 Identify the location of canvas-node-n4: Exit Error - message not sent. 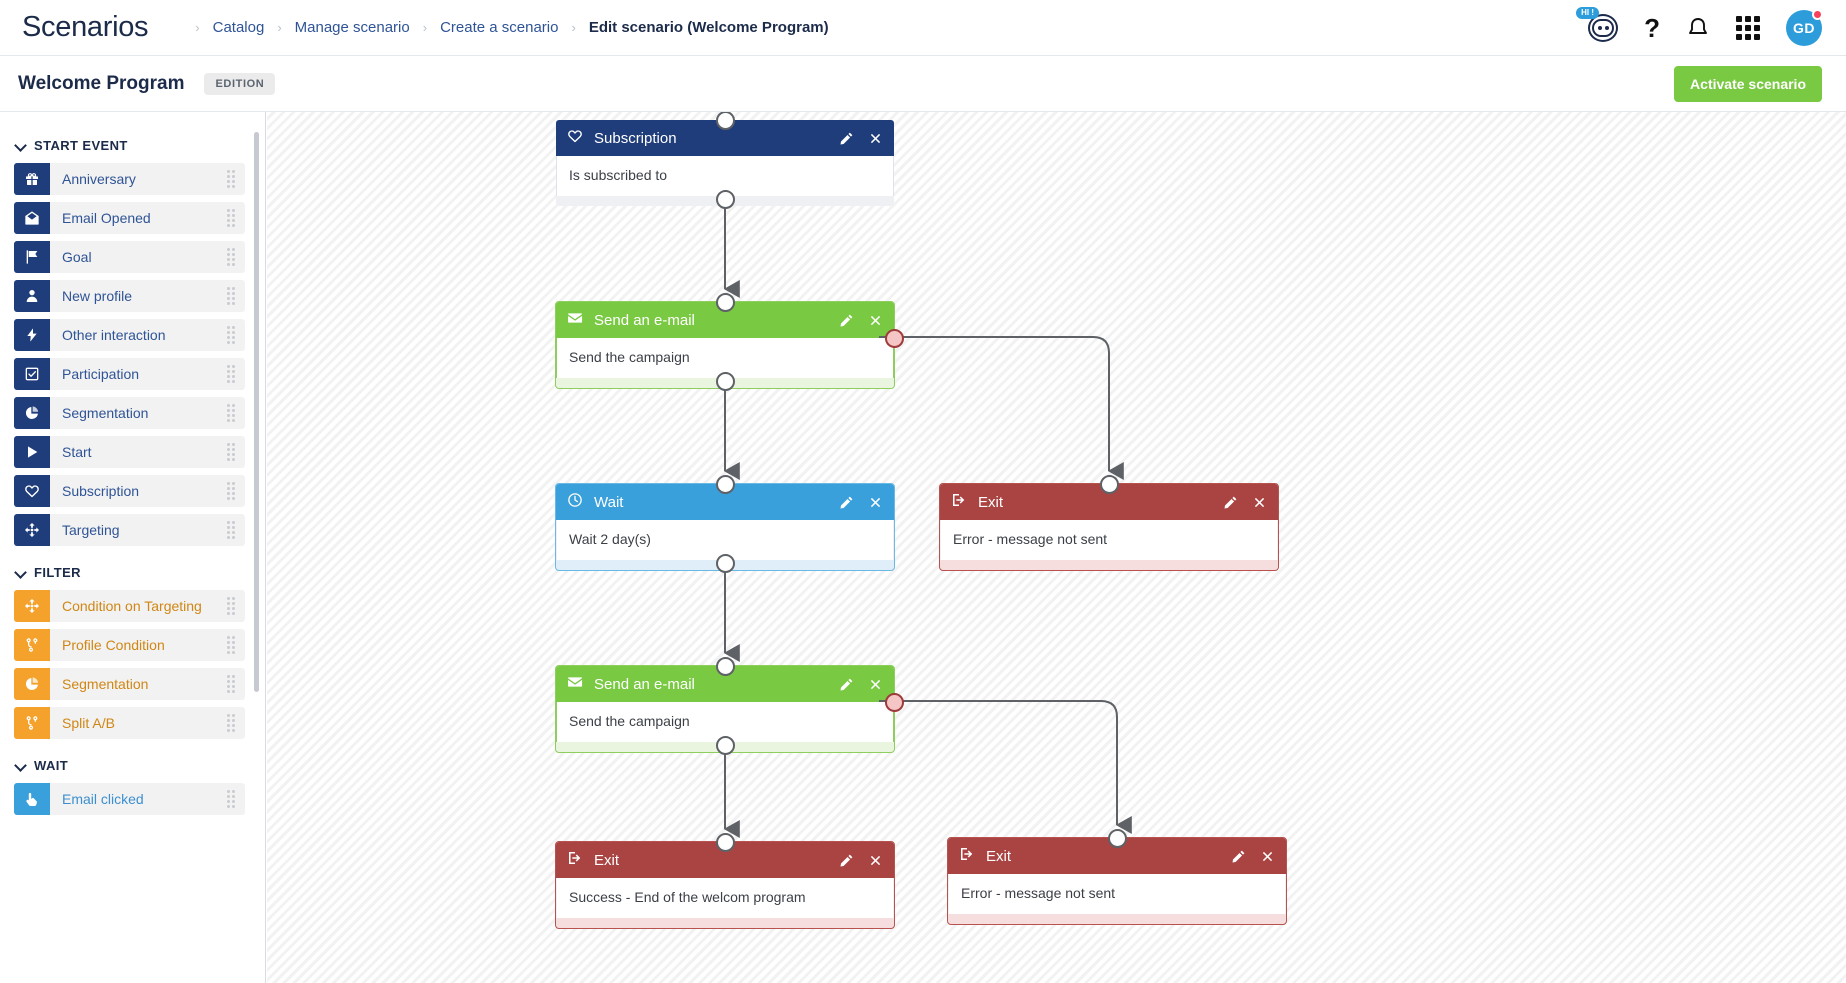
(1109, 527).